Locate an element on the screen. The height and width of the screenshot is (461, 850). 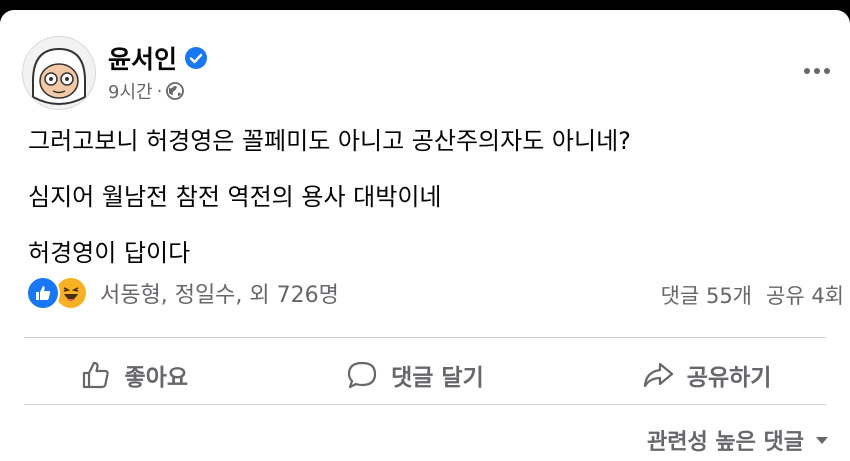
post-line-2: 심지어 월남전 참전 역전의 용사 대박이네 is located at coordinates (235, 197).